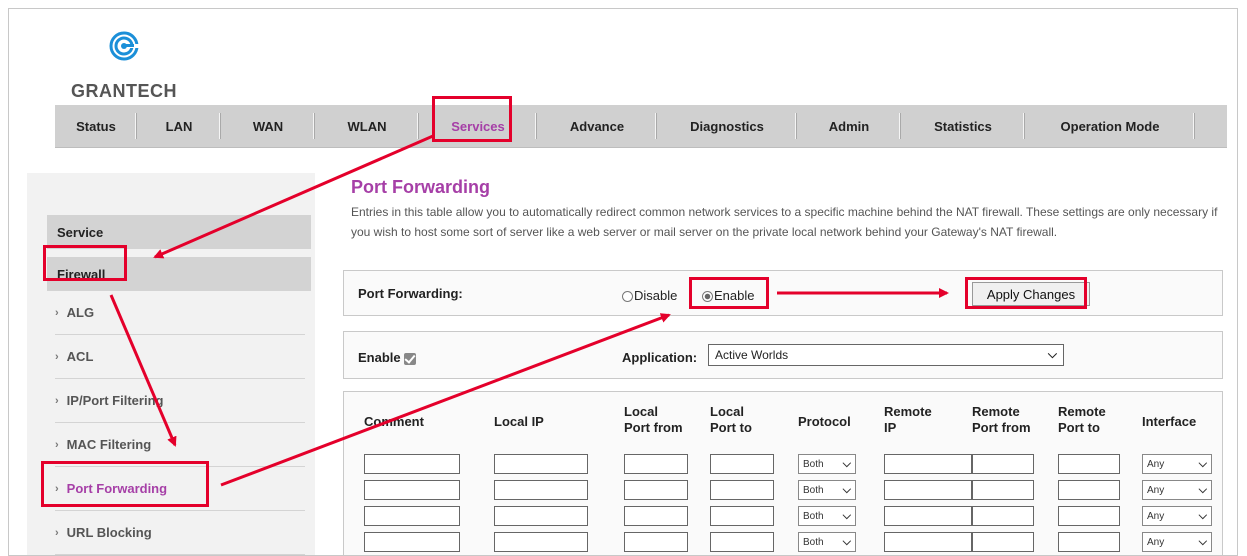 The image size is (1247, 556). I want to click on nav-tab-label: Operation Mode, so click(1110, 126).